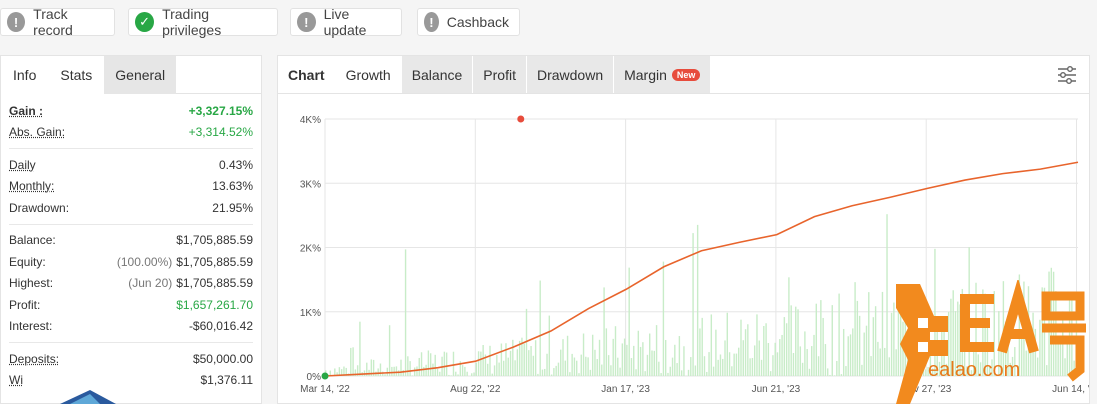  Describe the element at coordinates (22, 165) in the screenshot. I see `stat-label: Daily` at that location.